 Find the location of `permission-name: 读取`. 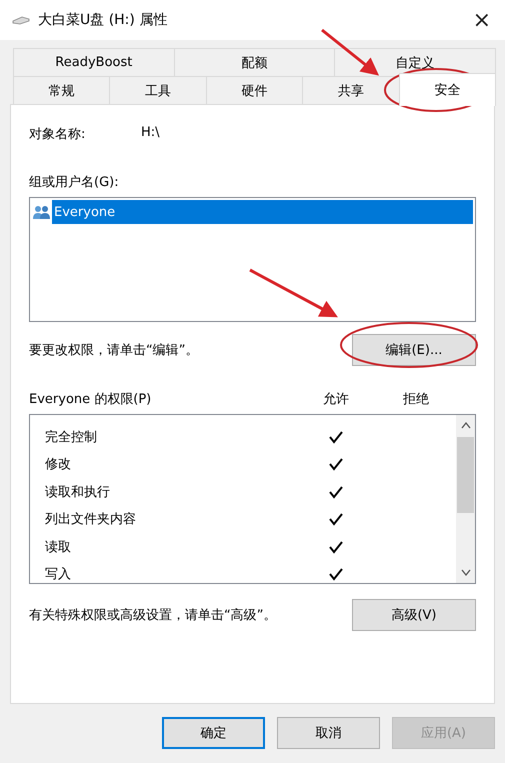

permission-name: 读取 is located at coordinates (58, 547).